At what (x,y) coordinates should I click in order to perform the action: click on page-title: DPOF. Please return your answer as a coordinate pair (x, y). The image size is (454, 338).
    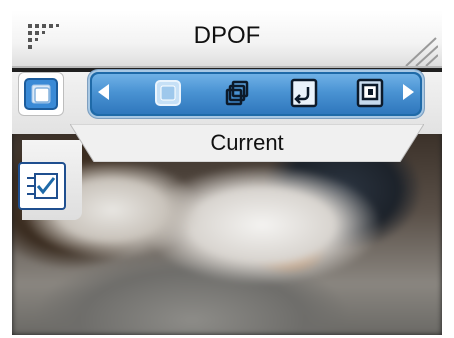
    Looking at the image, I should click on (227, 35).